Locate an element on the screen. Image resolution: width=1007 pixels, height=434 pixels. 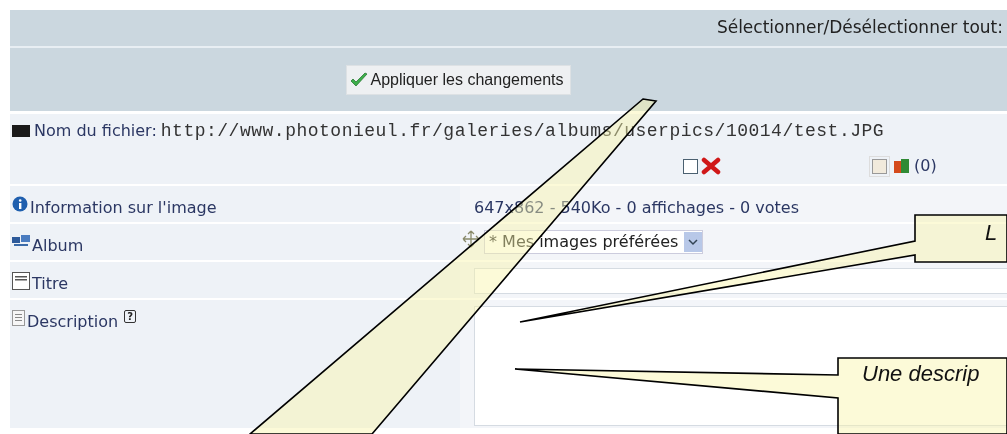
album-select-value: * Mes images préférées is located at coordinates (584, 242).